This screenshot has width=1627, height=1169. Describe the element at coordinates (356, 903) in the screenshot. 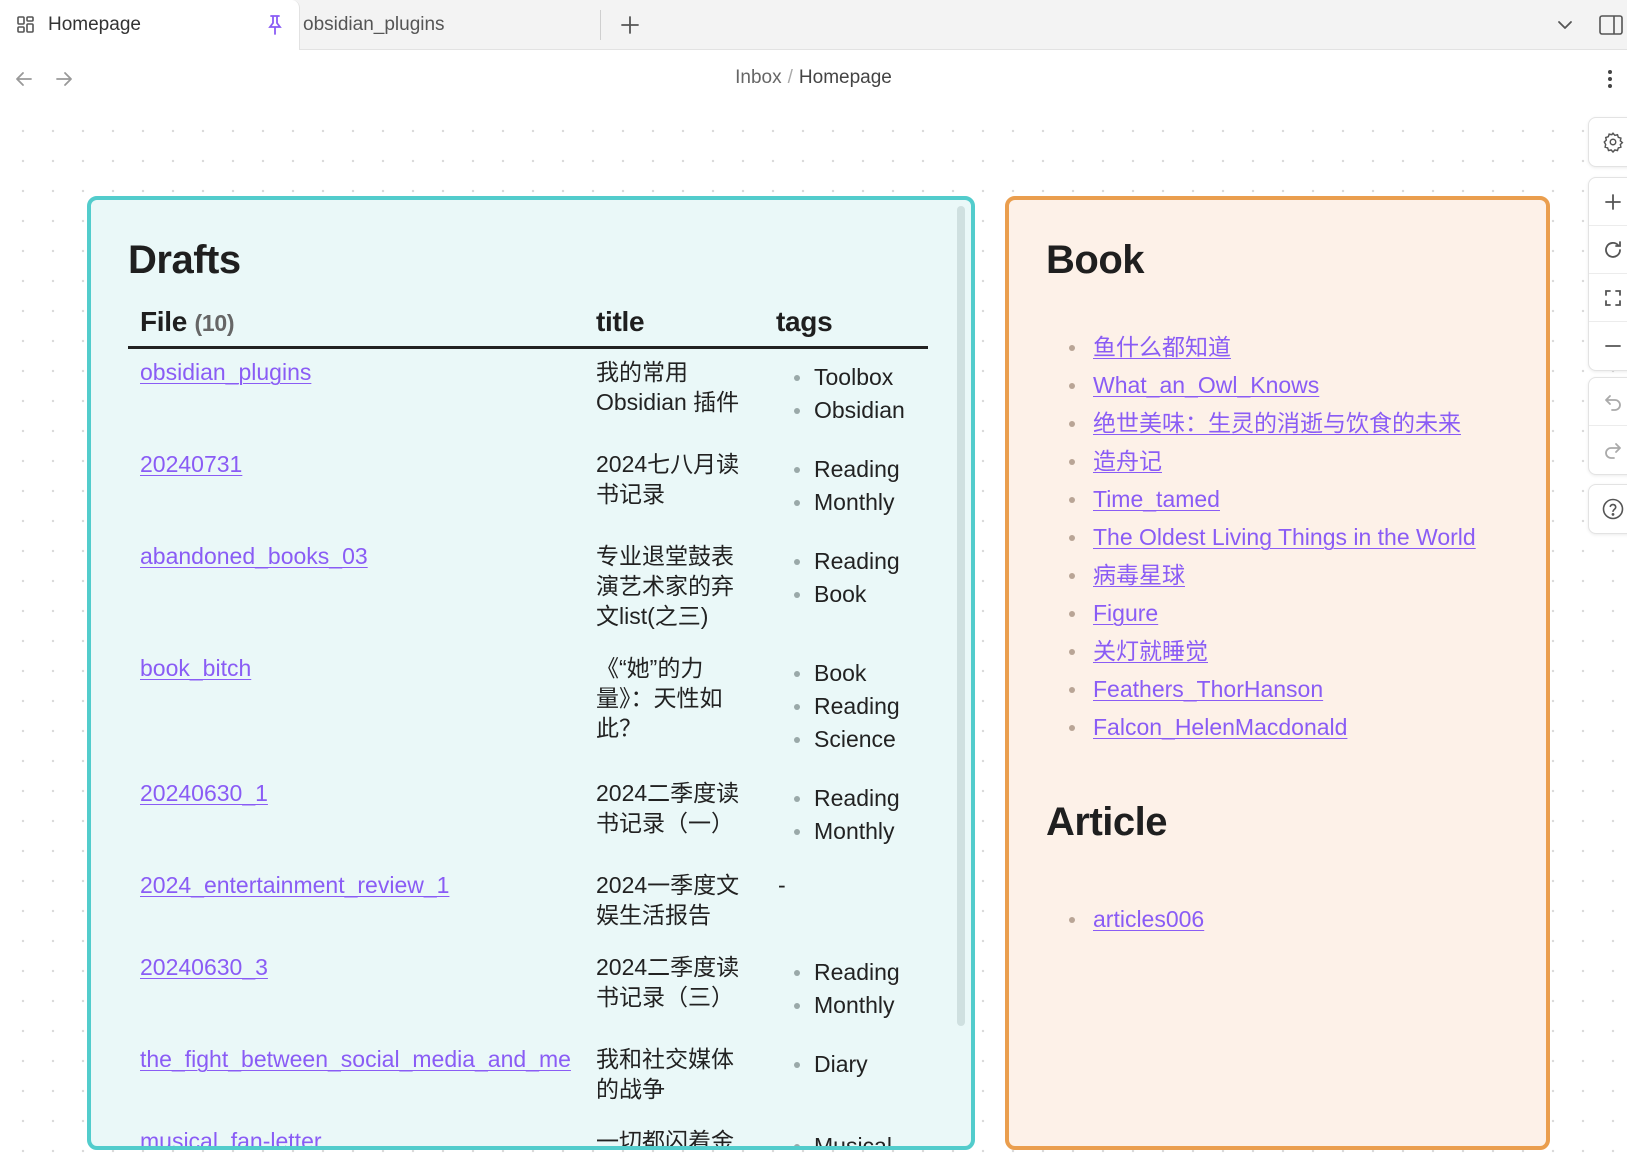

I see `cell-file: 2024_entertainment_review_1` at that location.